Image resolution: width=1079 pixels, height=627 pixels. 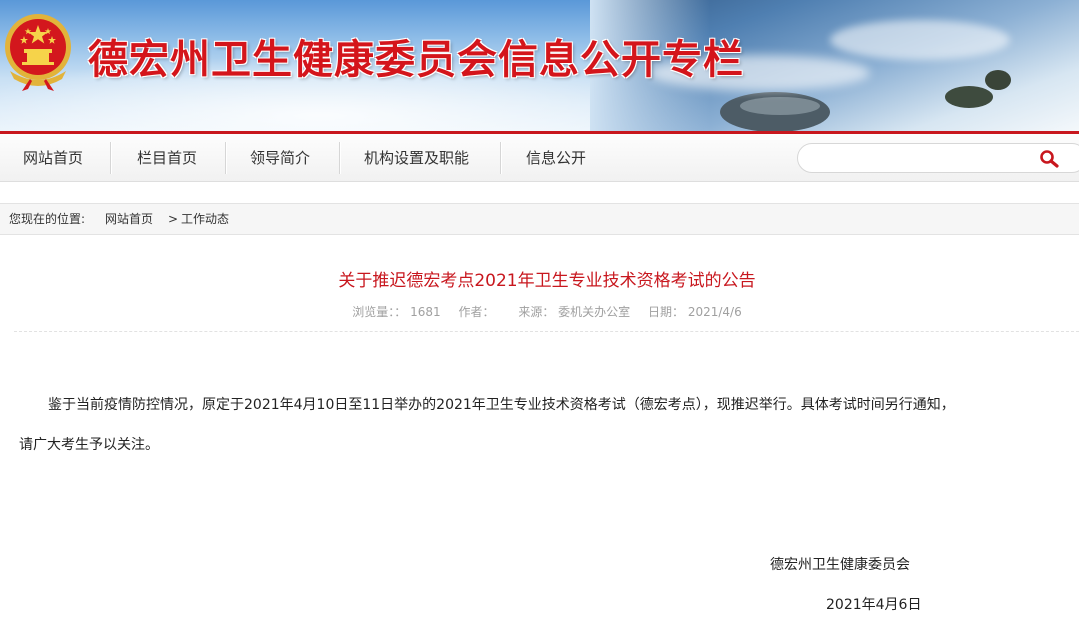 I want to click on search-box, so click(x=938, y=158).